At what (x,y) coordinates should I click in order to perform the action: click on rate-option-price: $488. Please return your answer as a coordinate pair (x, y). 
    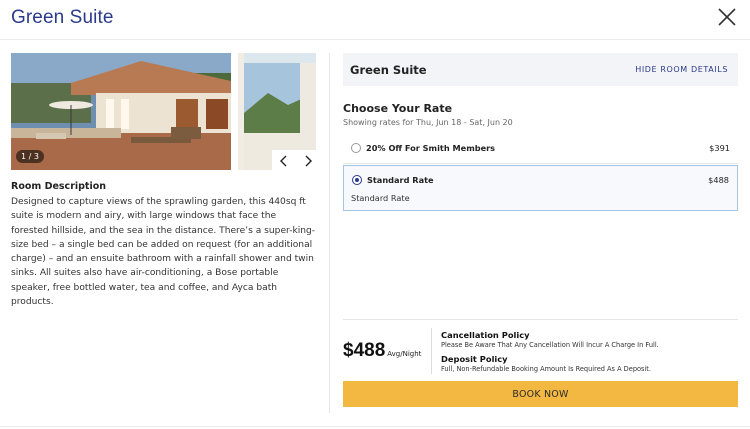
    Looking at the image, I should click on (718, 180).